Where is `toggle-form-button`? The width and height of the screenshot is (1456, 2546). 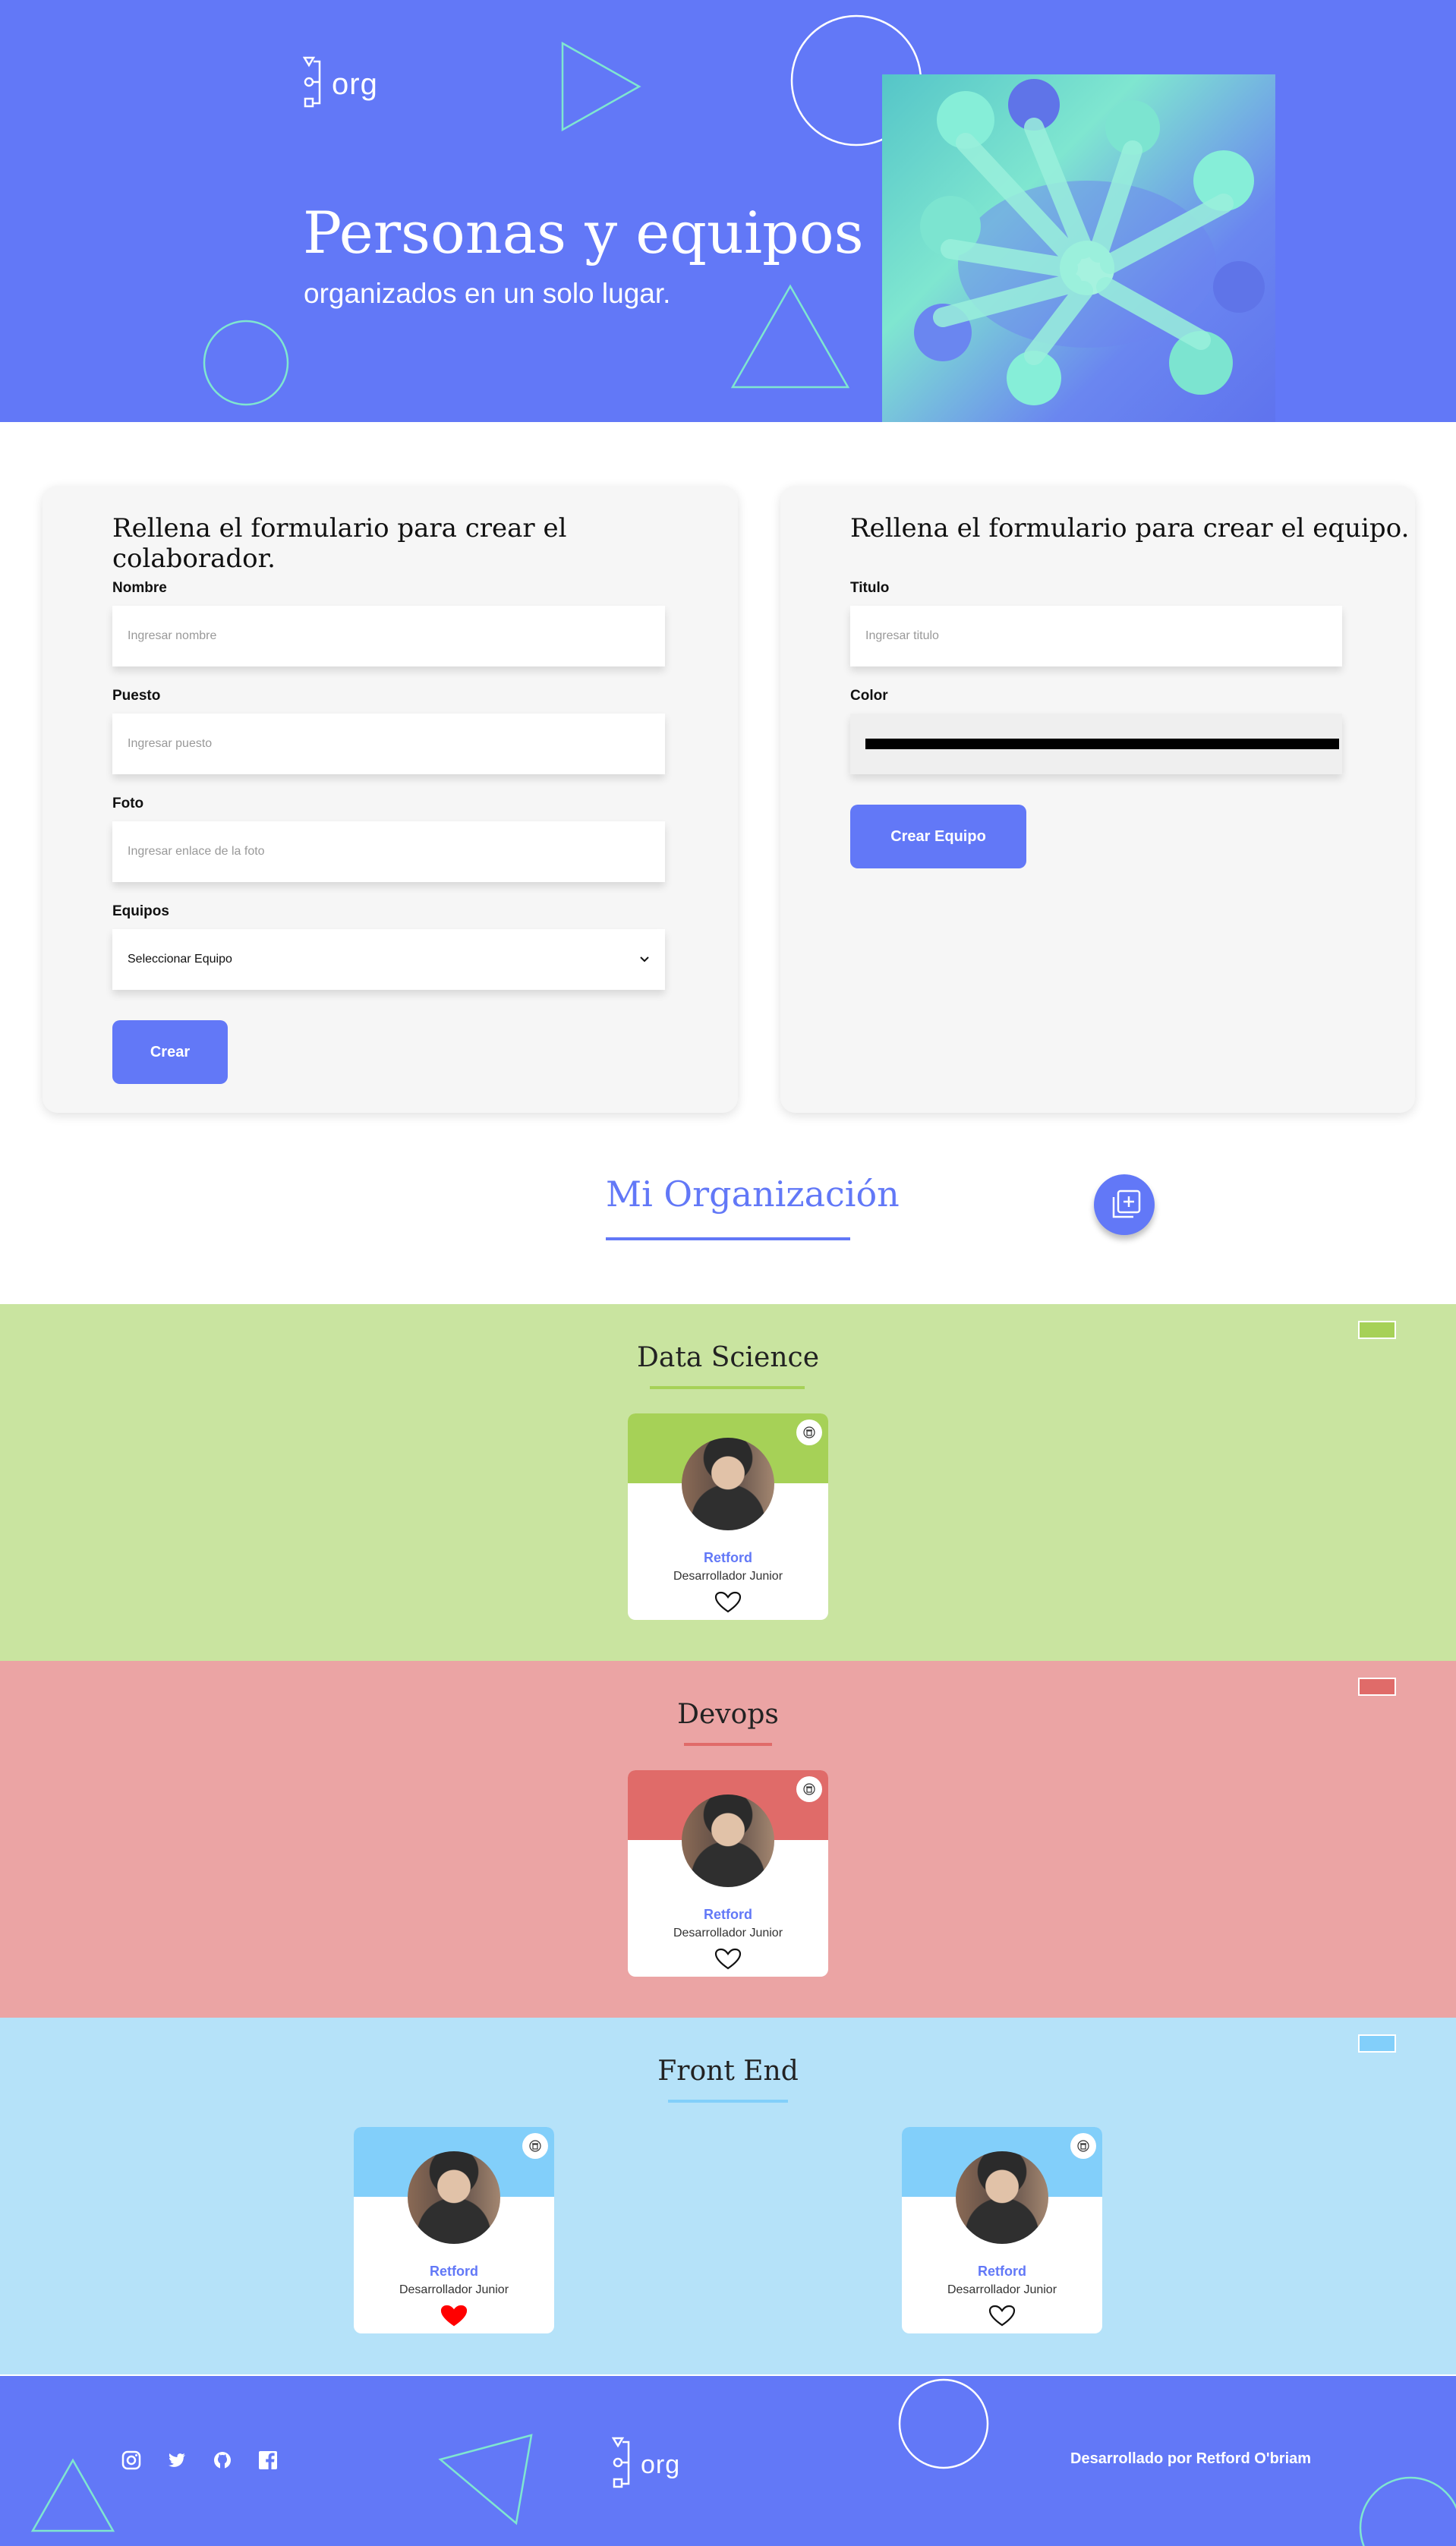 toggle-form-button is located at coordinates (1124, 1204).